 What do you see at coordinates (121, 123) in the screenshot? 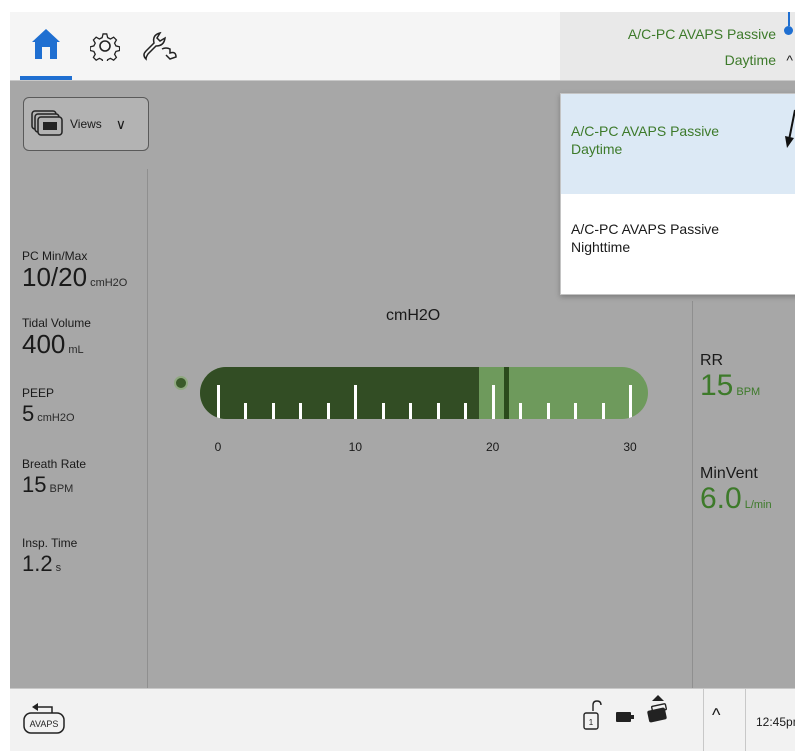
I see `chevron-down-icon: ∨` at bounding box center [121, 123].